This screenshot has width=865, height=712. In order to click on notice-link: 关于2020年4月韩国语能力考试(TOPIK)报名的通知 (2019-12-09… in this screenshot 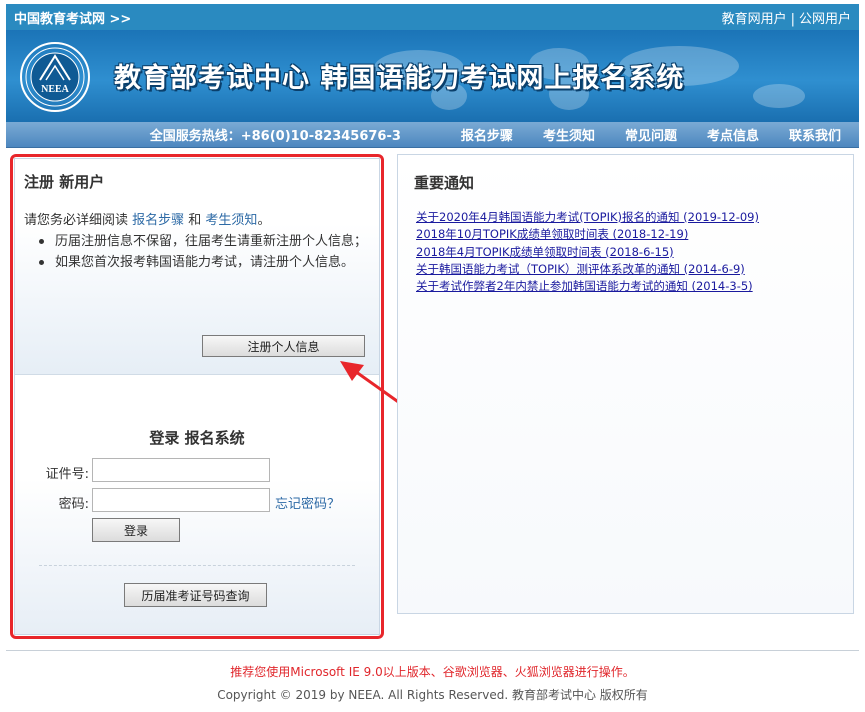, I will do `click(587, 217)`.